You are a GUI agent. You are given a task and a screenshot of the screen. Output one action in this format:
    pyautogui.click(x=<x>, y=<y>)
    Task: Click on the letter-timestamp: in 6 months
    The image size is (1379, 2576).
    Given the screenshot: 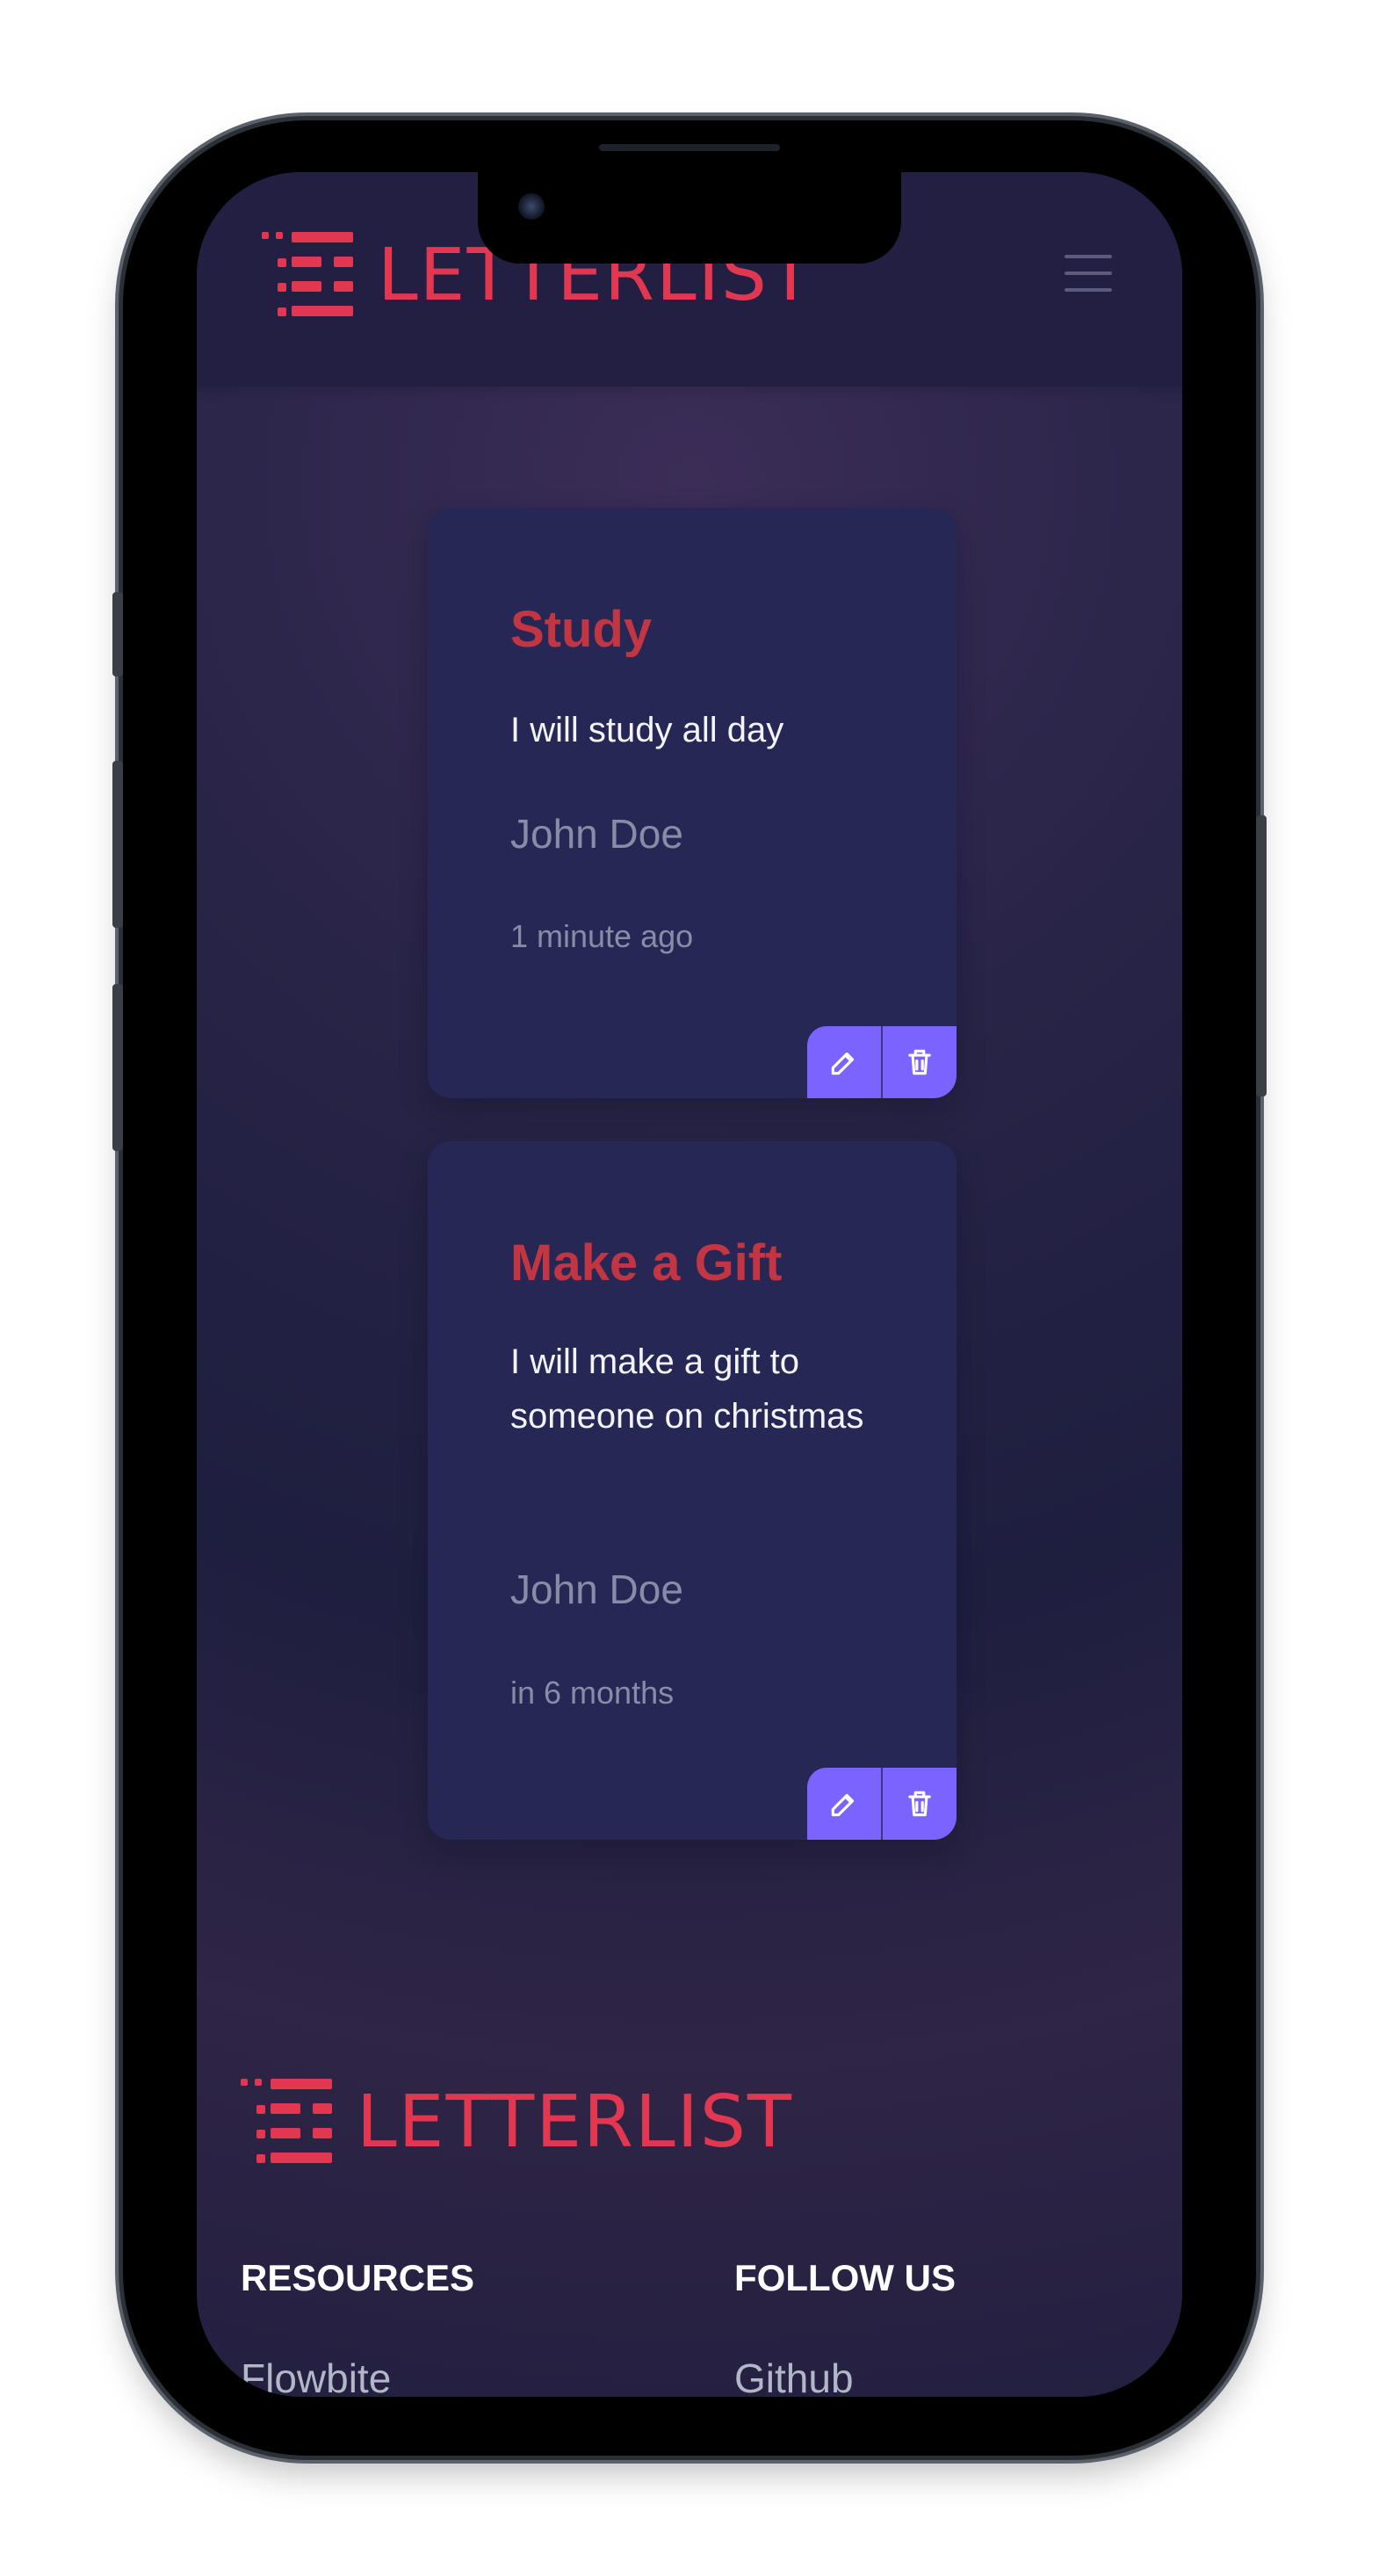 What is the action you would take?
    pyautogui.click(x=592, y=1693)
    